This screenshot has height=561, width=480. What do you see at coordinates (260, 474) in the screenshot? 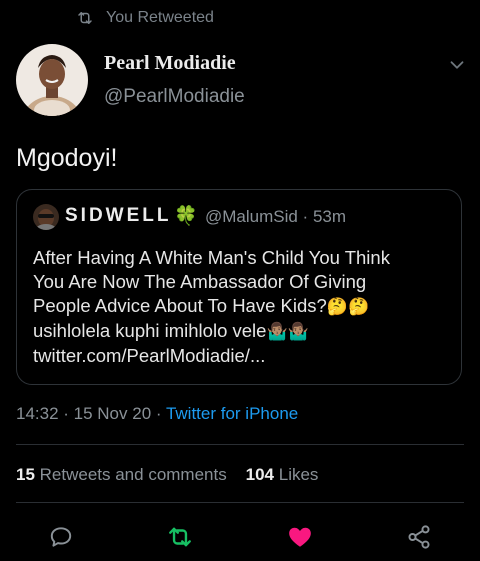
I see `likes-count: 104` at bounding box center [260, 474].